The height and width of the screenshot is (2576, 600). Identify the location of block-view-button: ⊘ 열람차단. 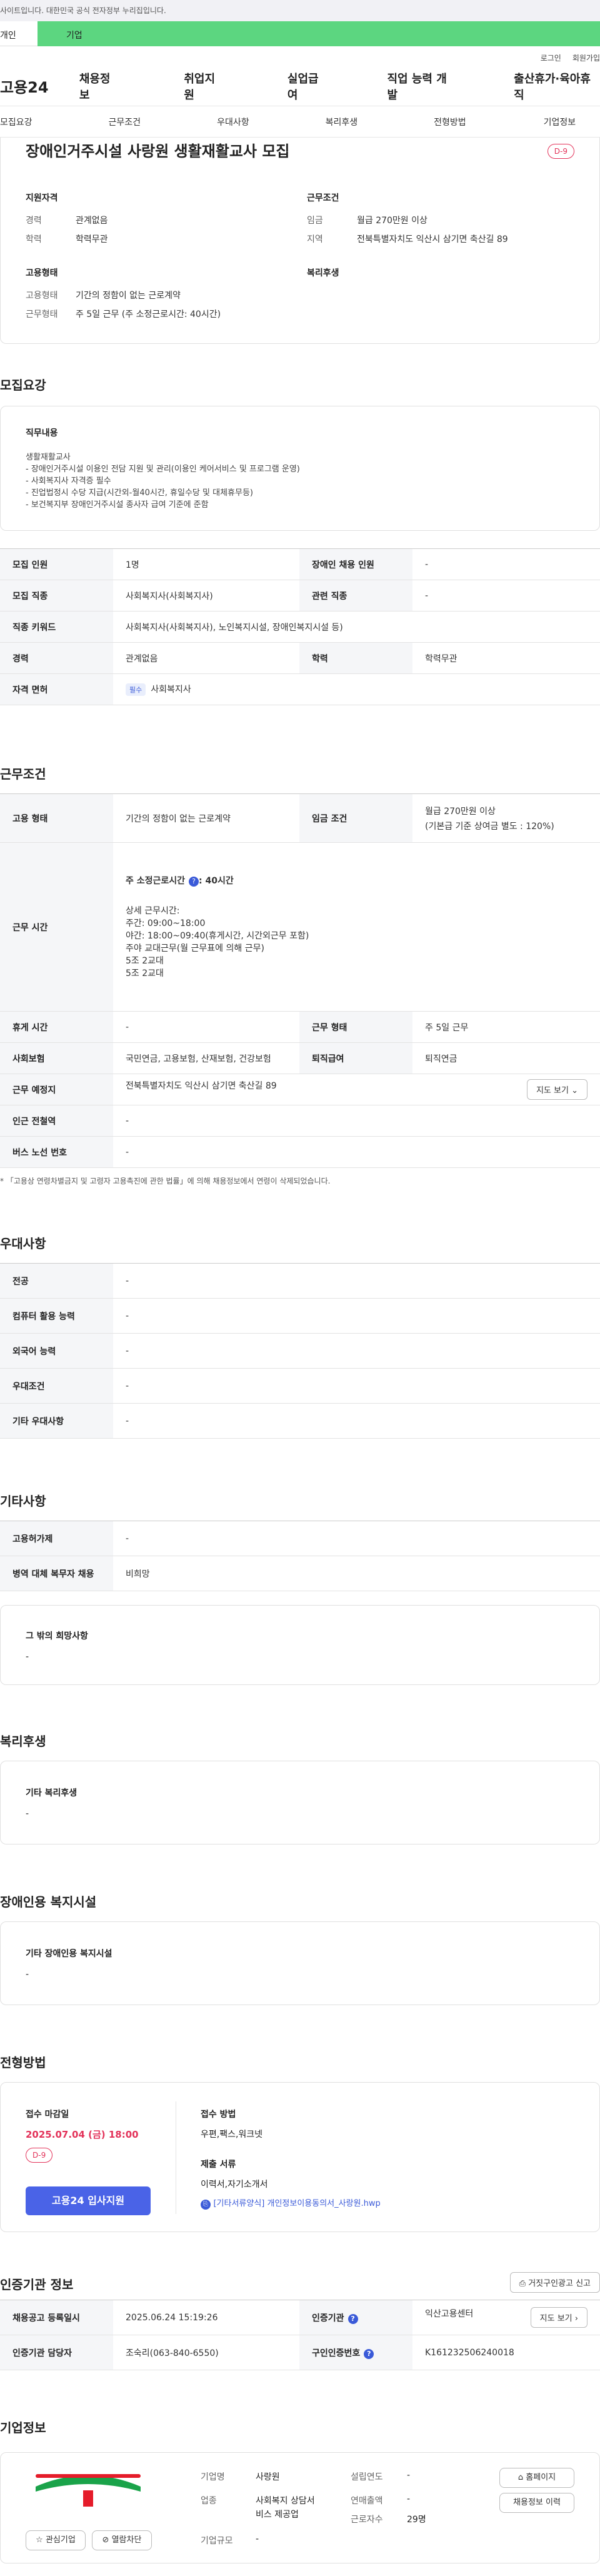
(122, 2540).